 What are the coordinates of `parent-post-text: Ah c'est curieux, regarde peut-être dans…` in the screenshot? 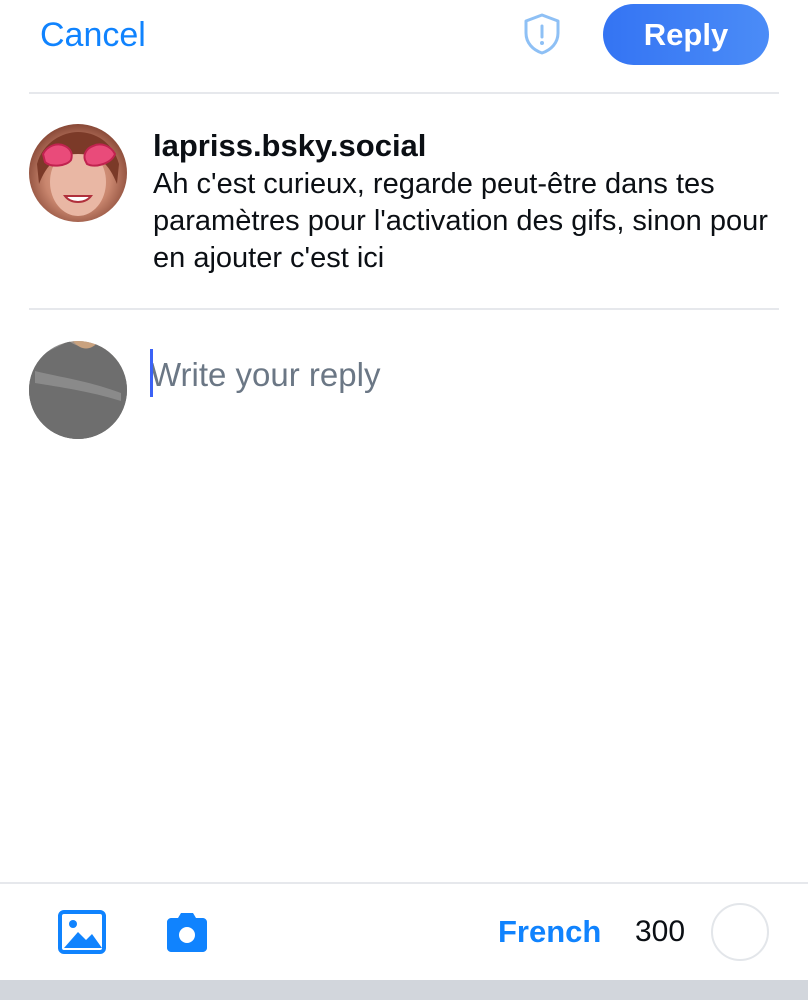 It's located at (460, 221).